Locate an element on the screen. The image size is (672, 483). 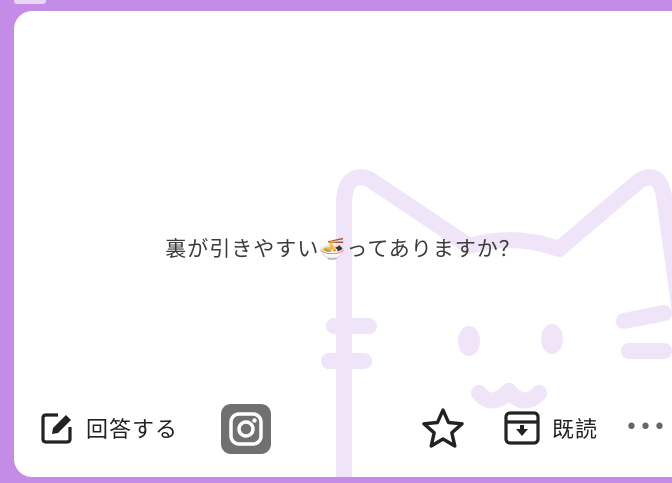
corner-tab is located at coordinates (30, 2).